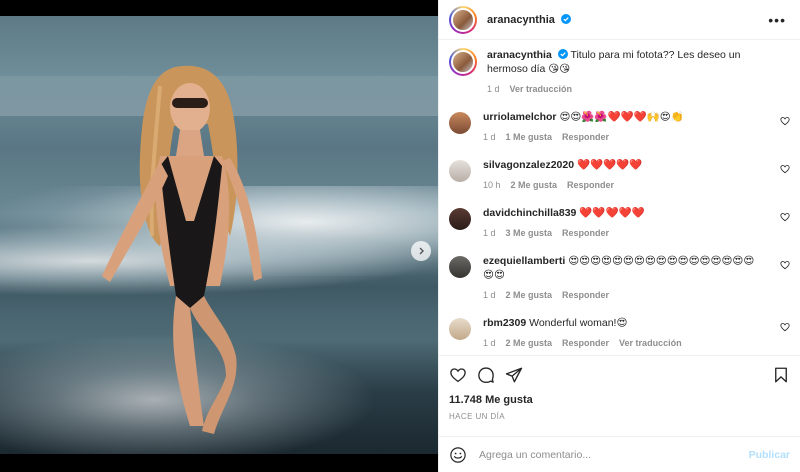 The height and width of the screenshot is (472, 800). I want to click on next-image-button, so click(421, 251).